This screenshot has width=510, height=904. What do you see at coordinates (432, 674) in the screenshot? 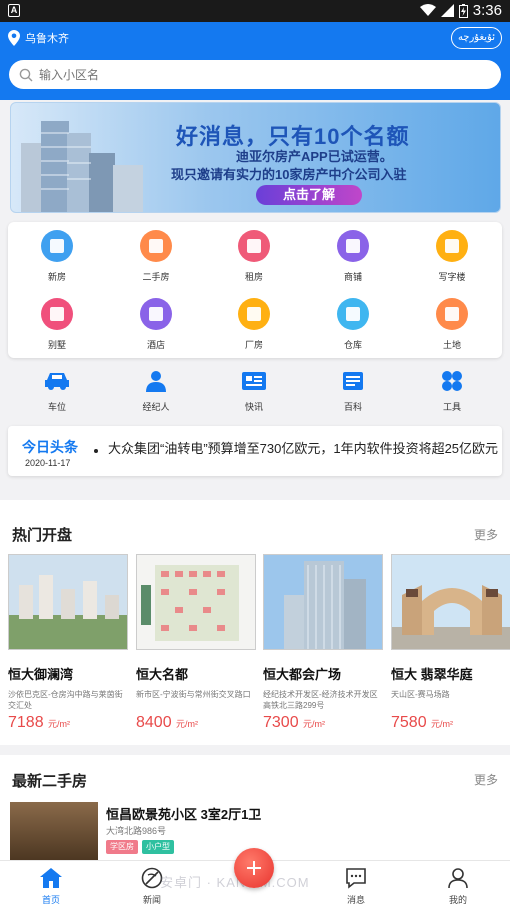
I see `project-name: 恒大 翡翠华庭` at bounding box center [432, 674].